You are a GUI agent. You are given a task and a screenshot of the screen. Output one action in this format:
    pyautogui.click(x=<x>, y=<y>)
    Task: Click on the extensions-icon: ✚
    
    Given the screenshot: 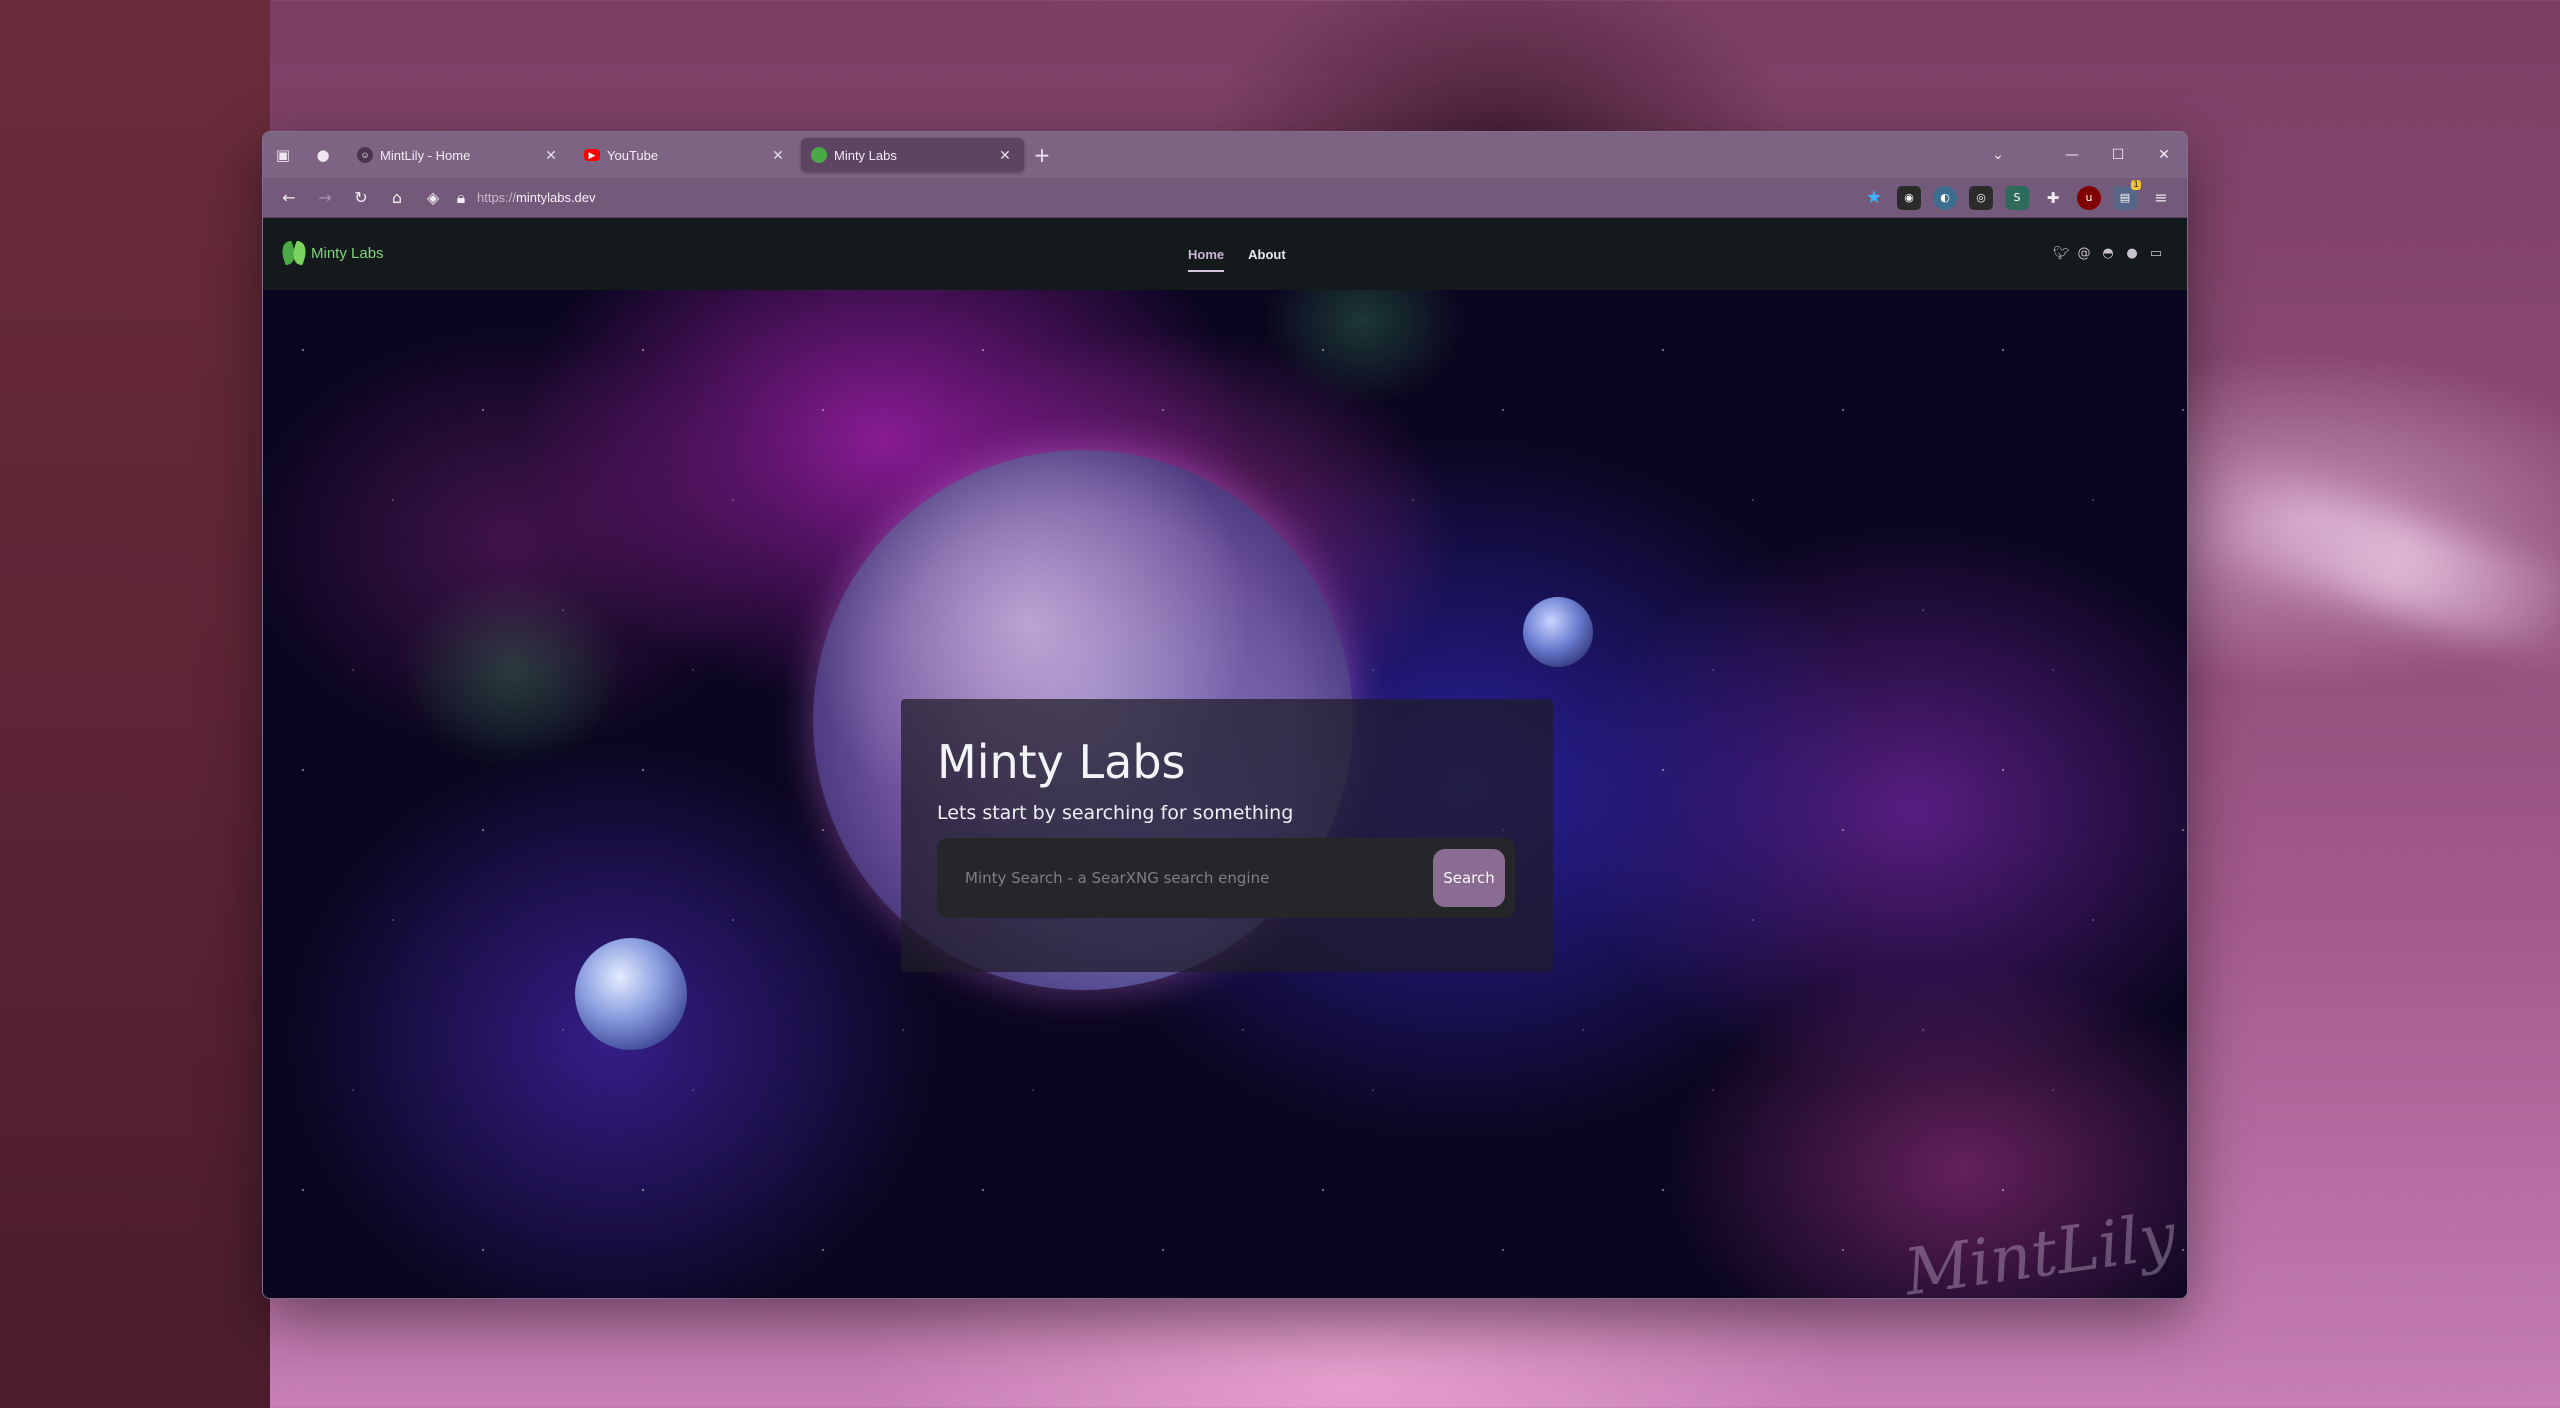 What is the action you would take?
    pyautogui.click(x=2053, y=198)
    